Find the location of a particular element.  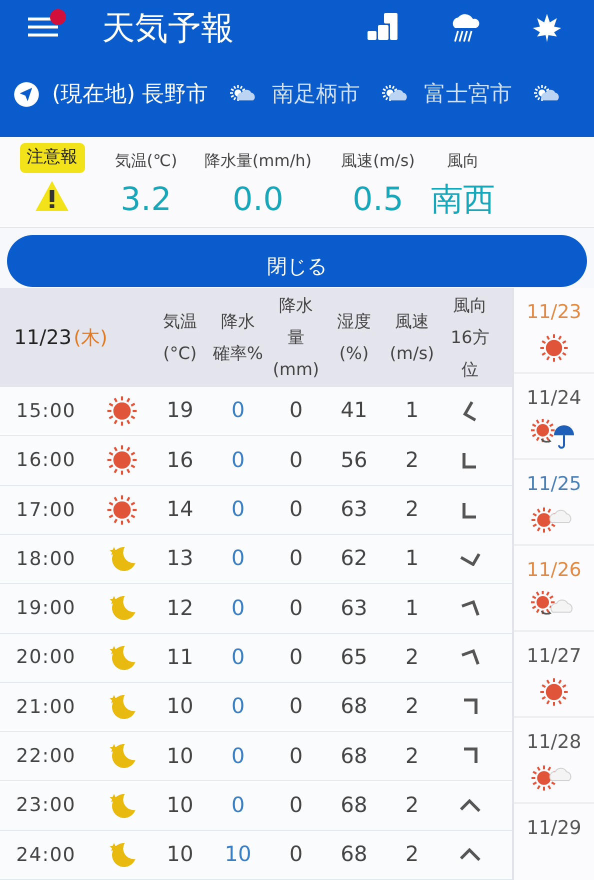

column-header: 湿度 is located at coordinates (354, 322).